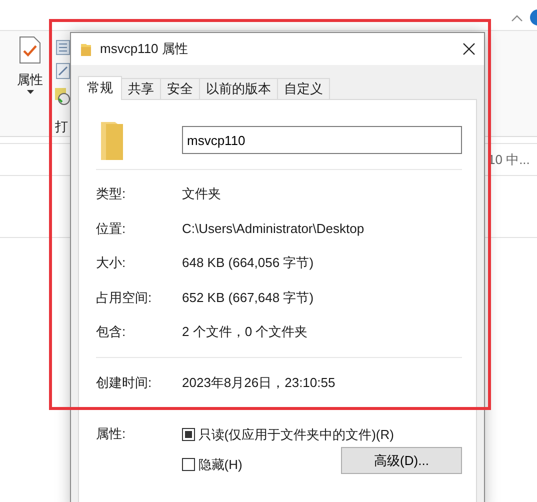 This screenshot has width=537, height=502. I want to click on caret-icon, so click(30, 92).